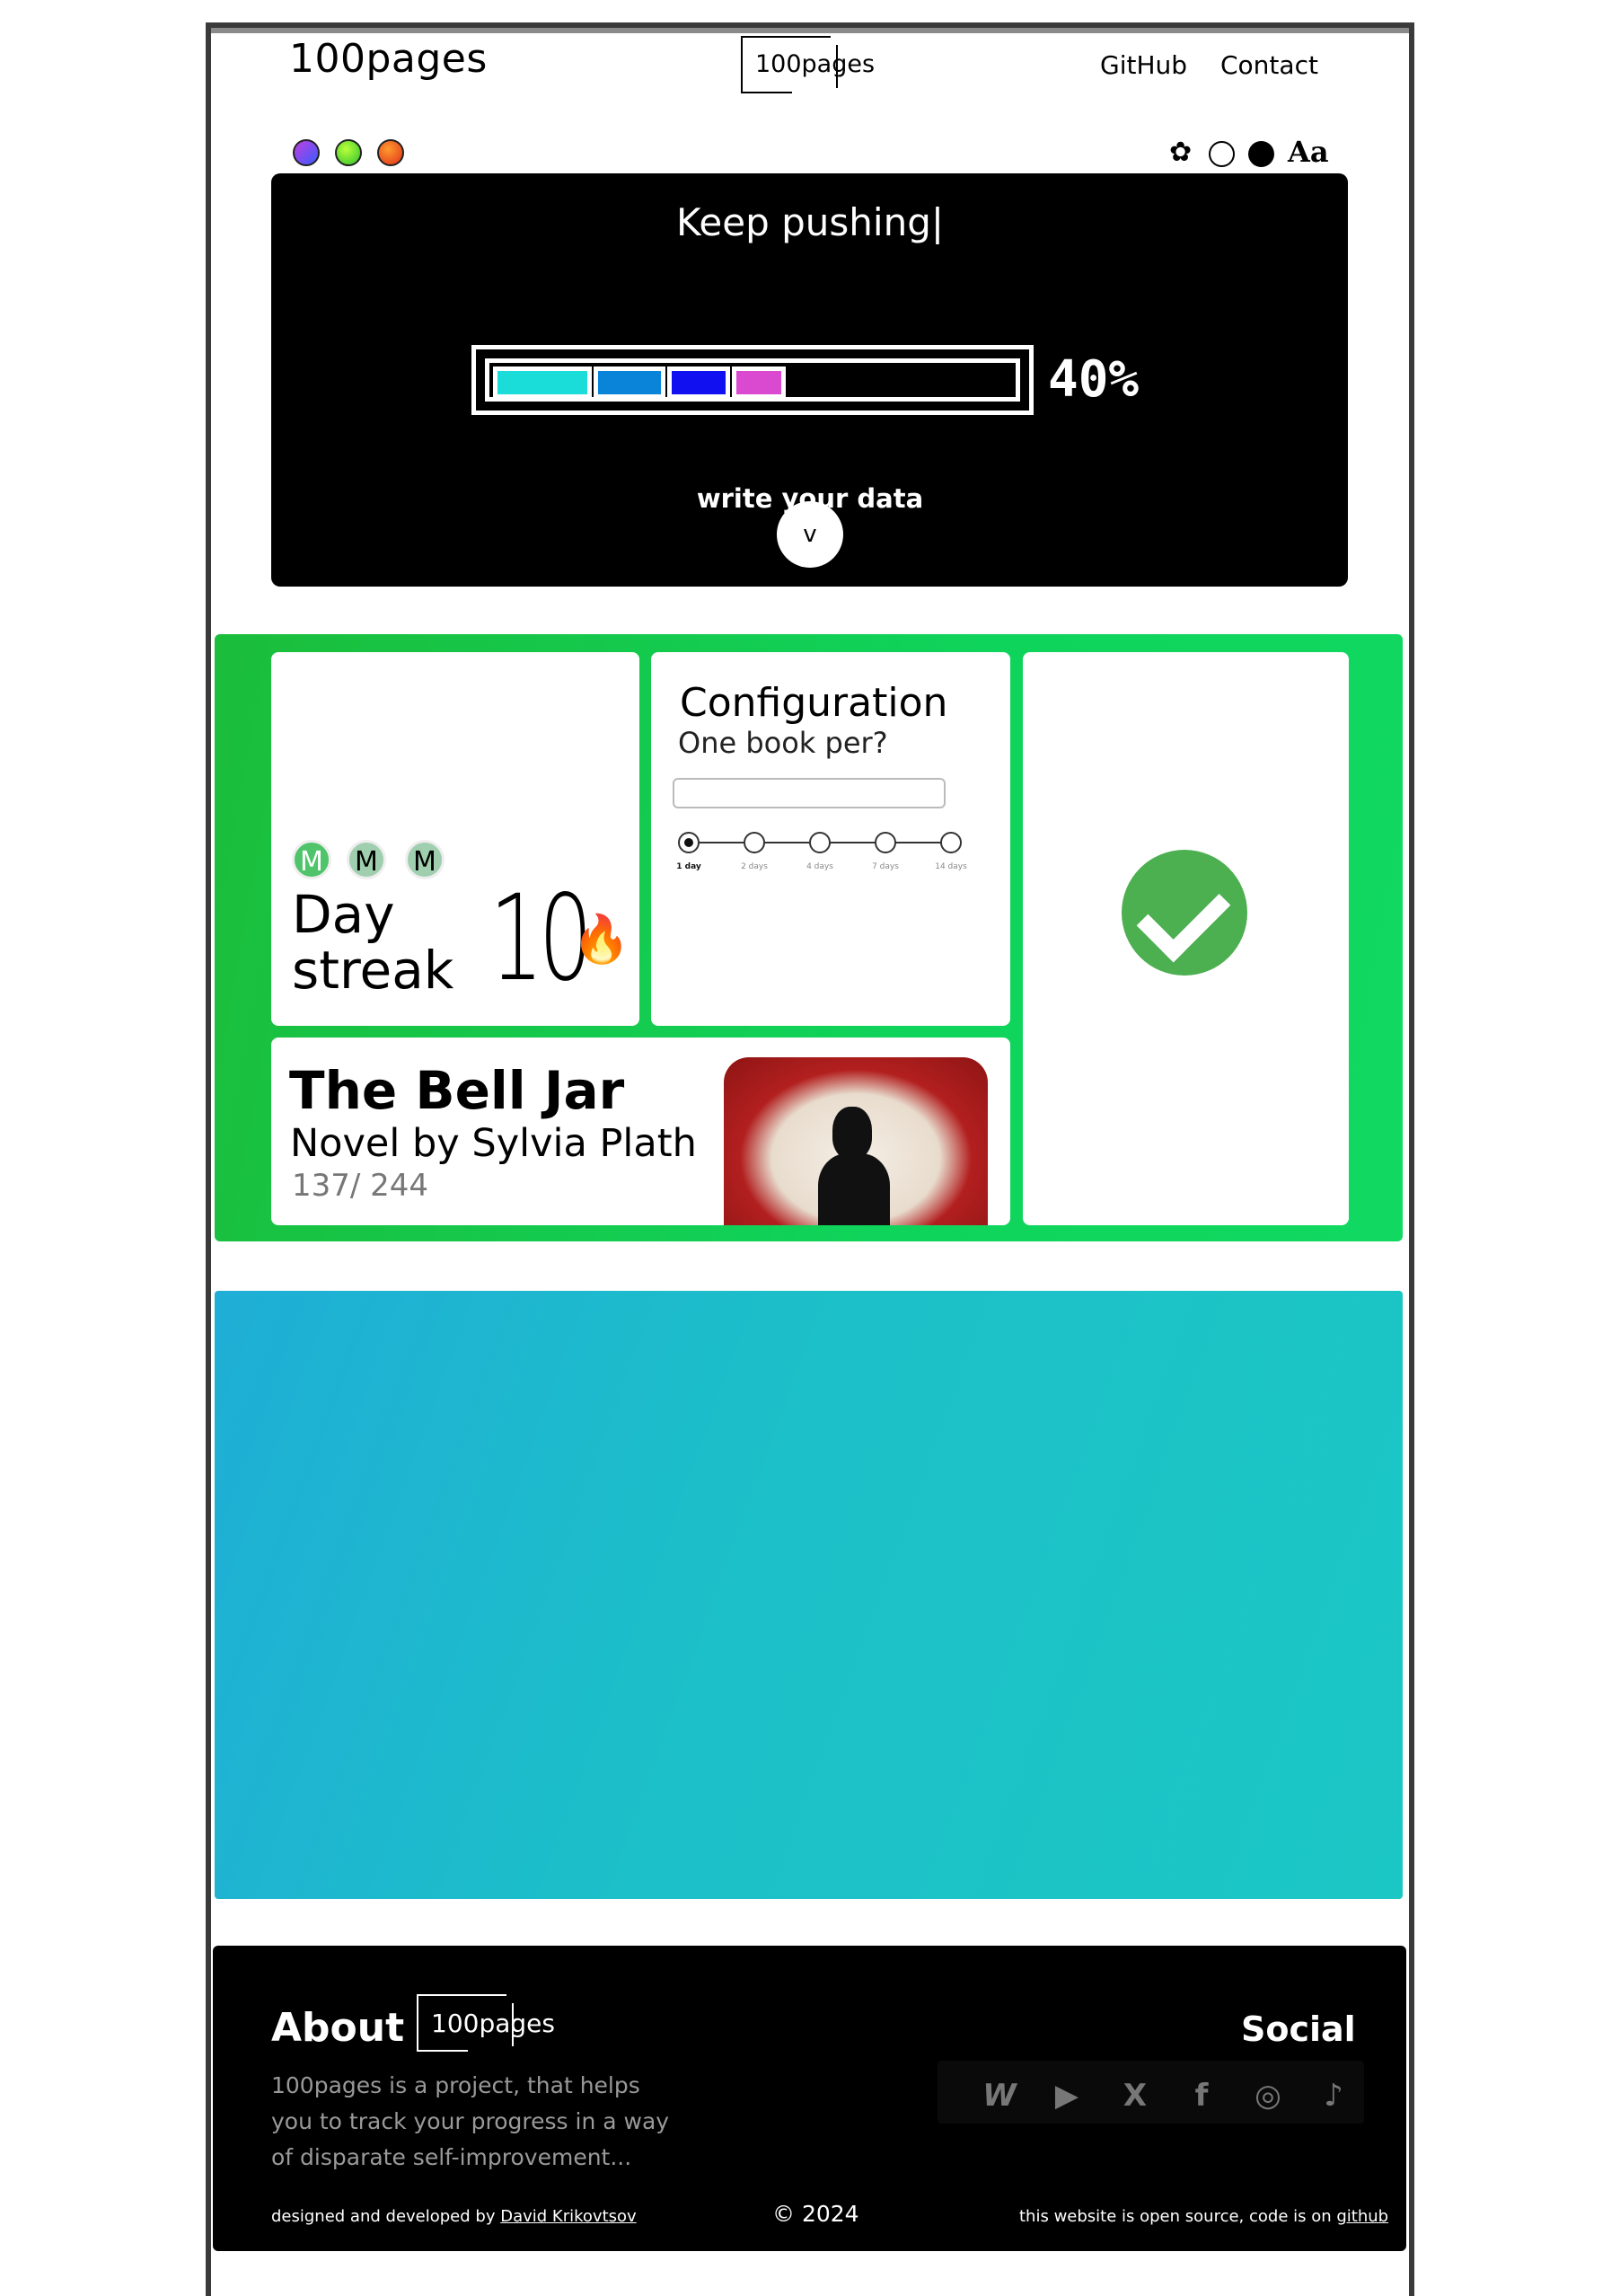  I want to click on slider-label: 1 day, so click(688, 866).